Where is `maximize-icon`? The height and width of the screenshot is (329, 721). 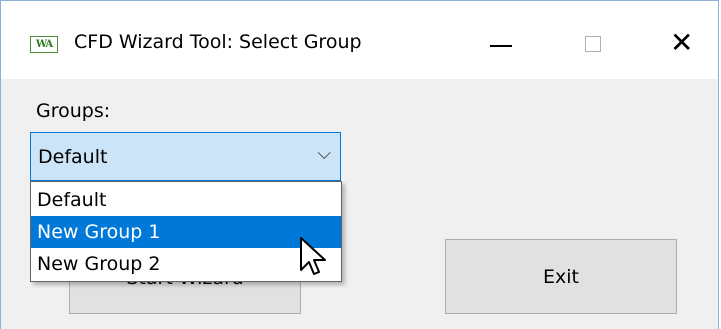
maximize-icon is located at coordinates (593, 44).